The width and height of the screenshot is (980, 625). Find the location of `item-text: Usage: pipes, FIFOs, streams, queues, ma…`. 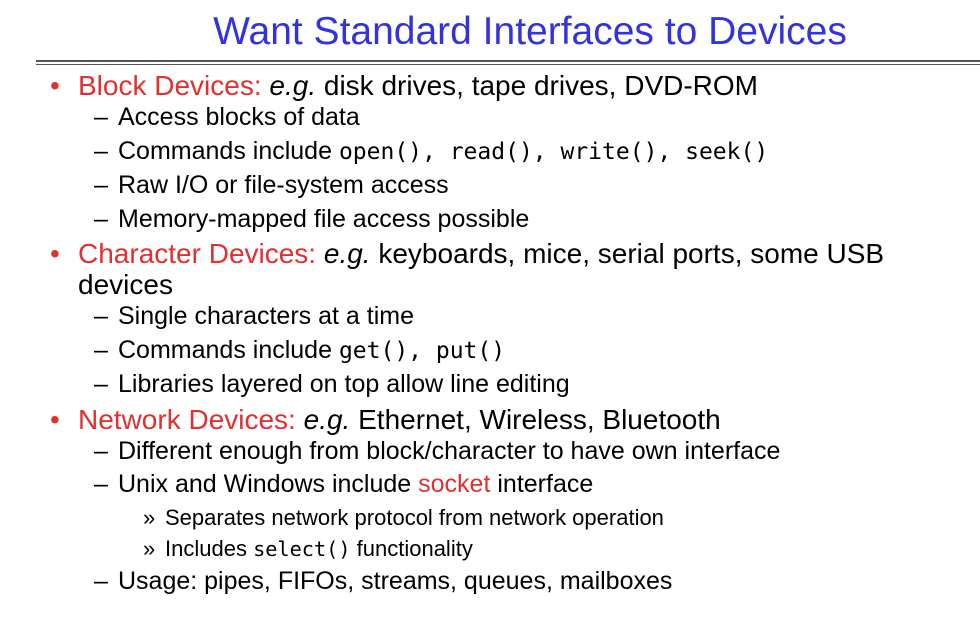

item-text: Usage: pipes, FIFOs, streams, queues, ma… is located at coordinates (395, 580).